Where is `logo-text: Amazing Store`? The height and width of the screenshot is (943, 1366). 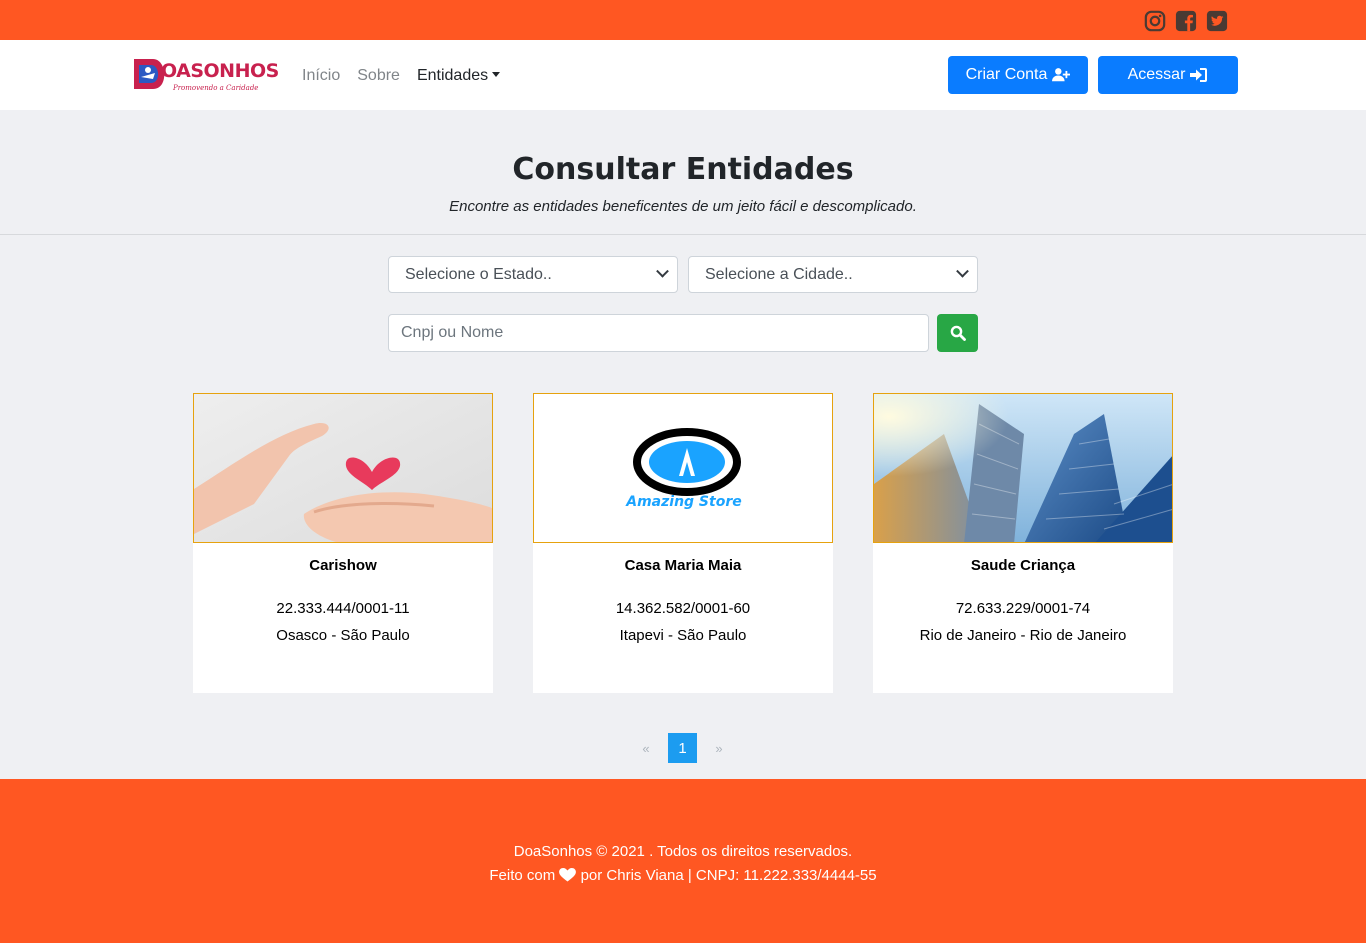 logo-text: Amazing Store is located at coordinates (684, 502).